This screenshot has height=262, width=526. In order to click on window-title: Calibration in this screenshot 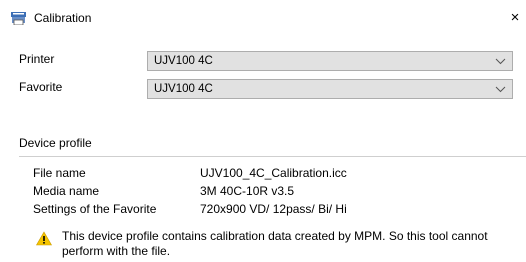, I will do `click(63, 18)`.